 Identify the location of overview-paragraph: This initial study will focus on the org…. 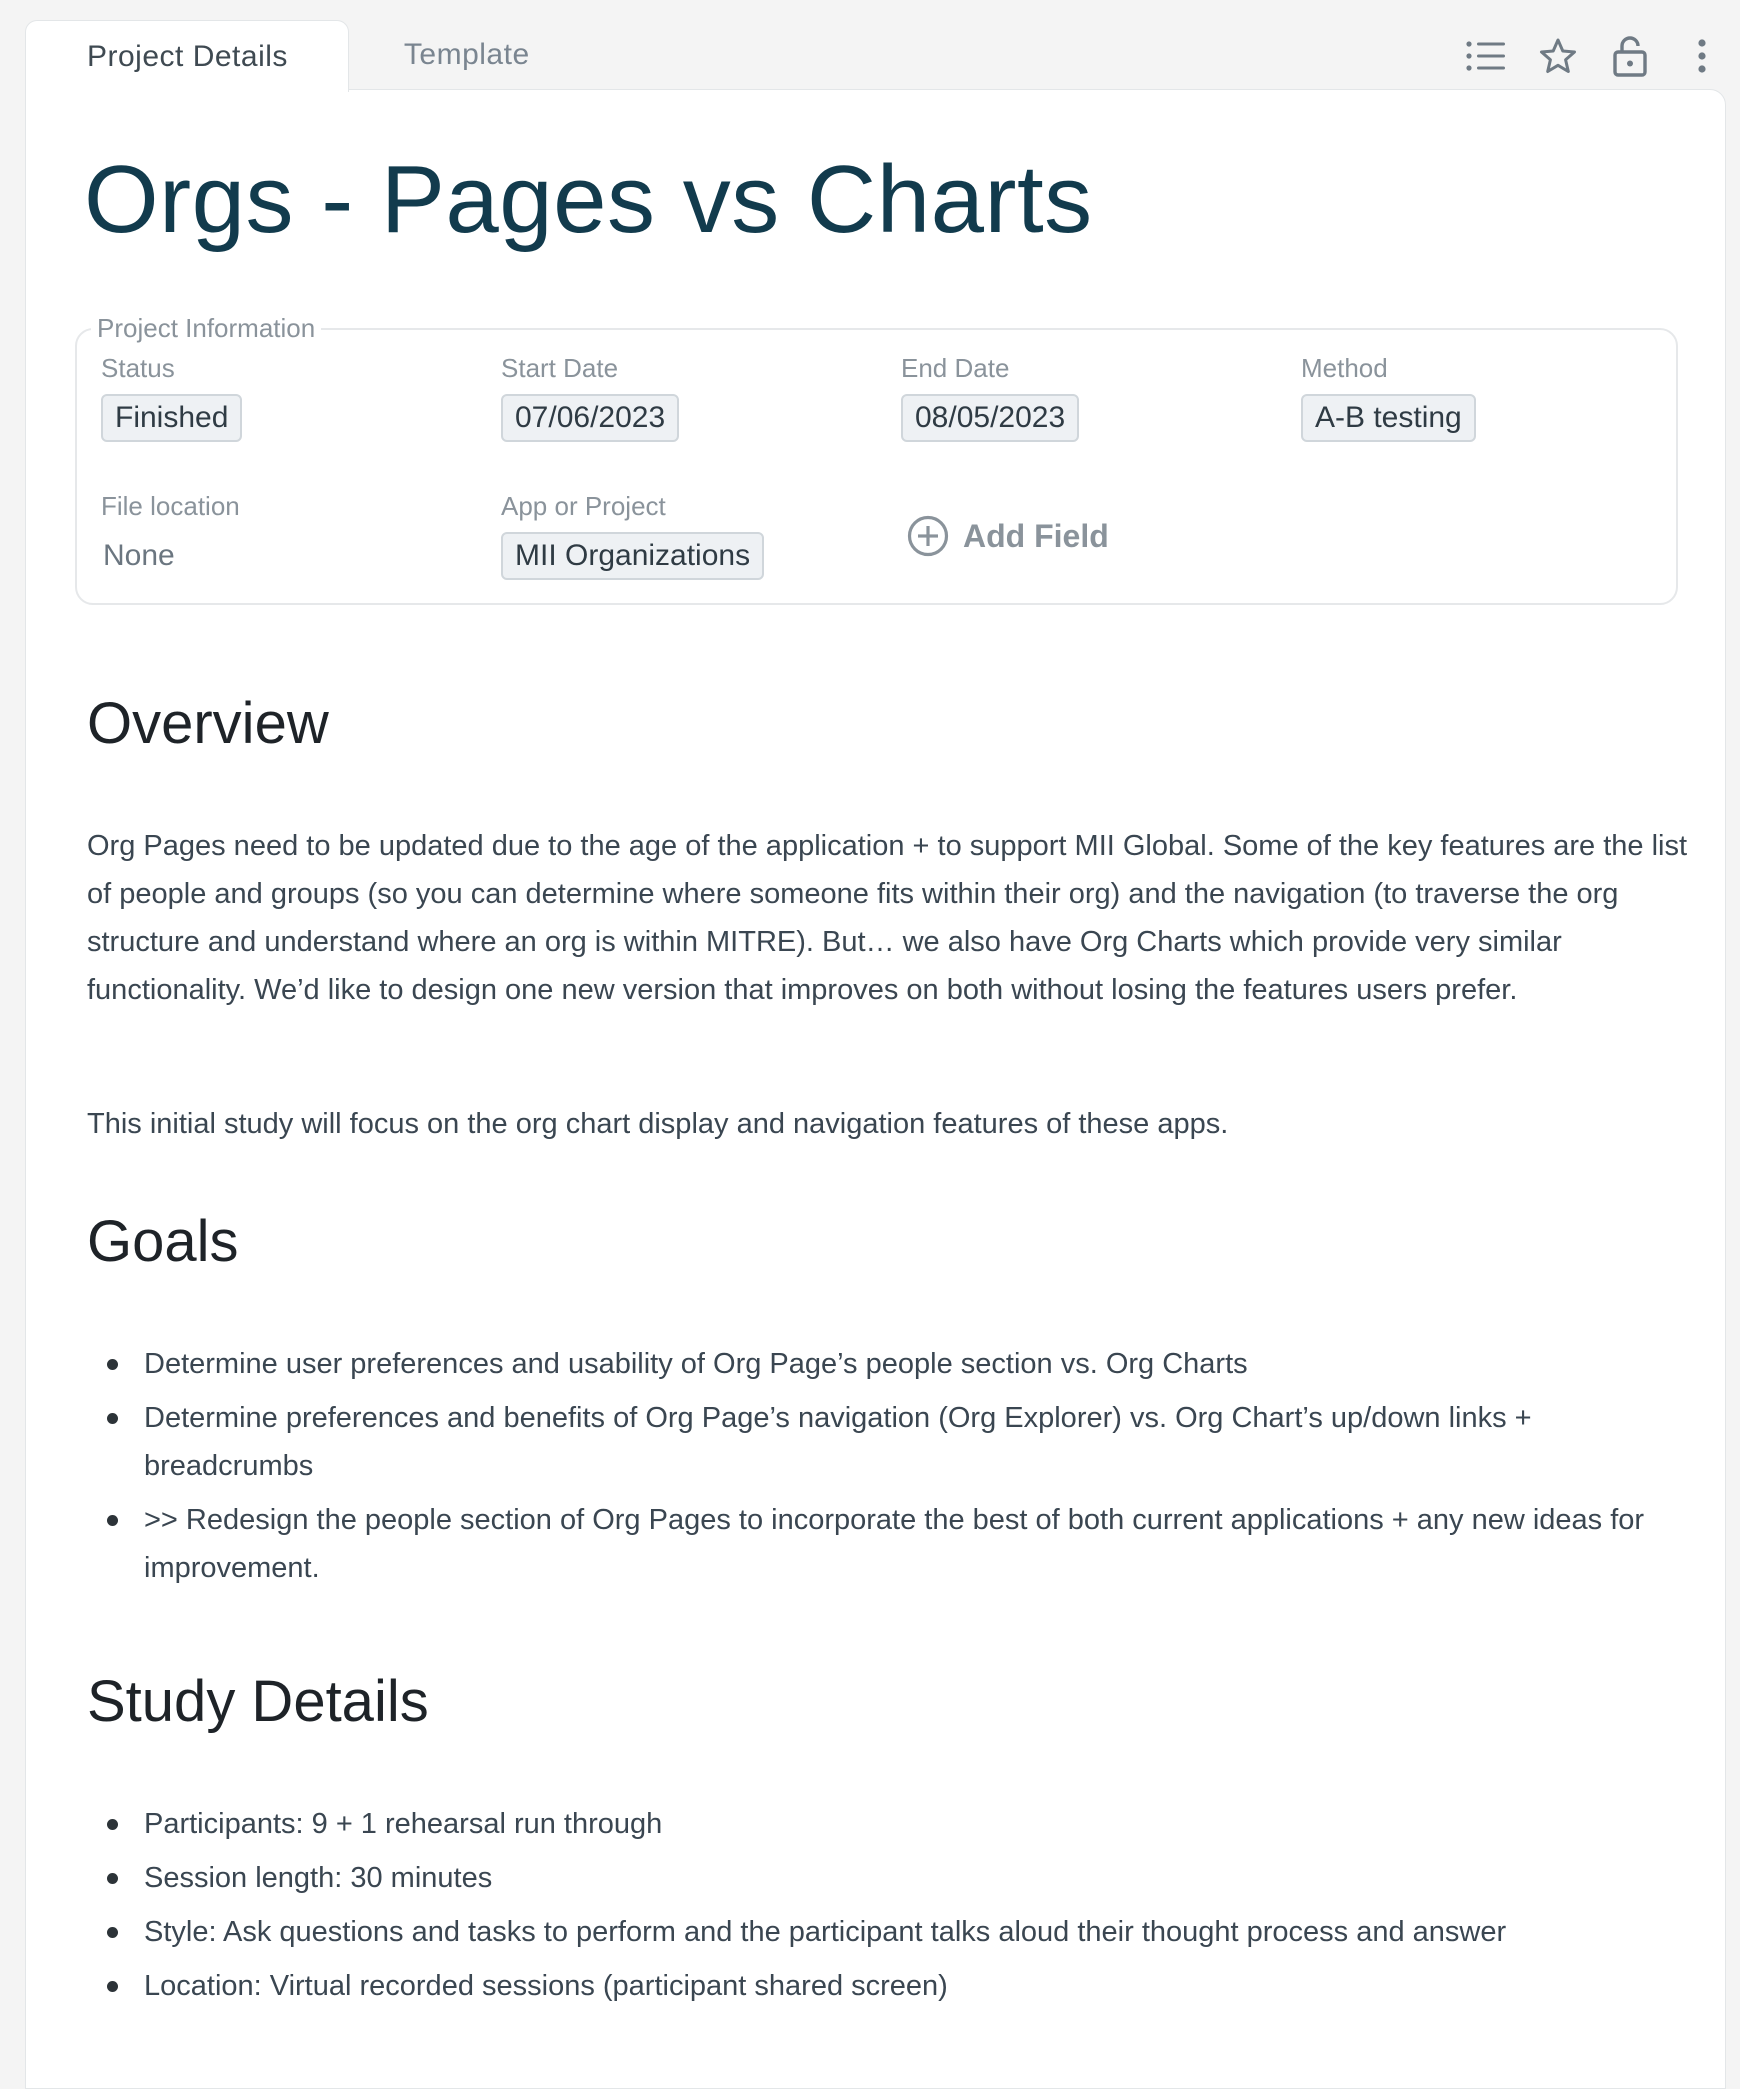
(658, 1124).